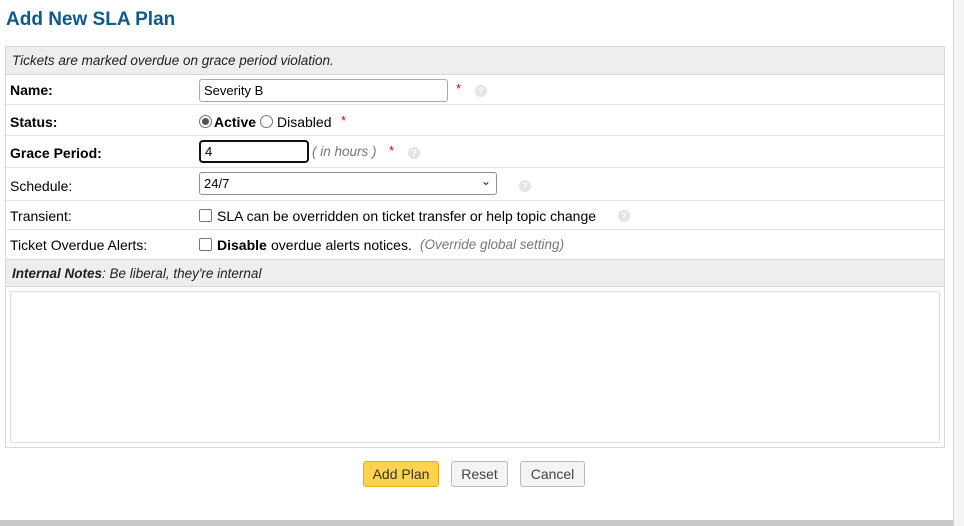  What do you see at coordinates (552, 474) in the screenshot?
I see `cancel-button: Cancel` at bounding box center [552, 474].